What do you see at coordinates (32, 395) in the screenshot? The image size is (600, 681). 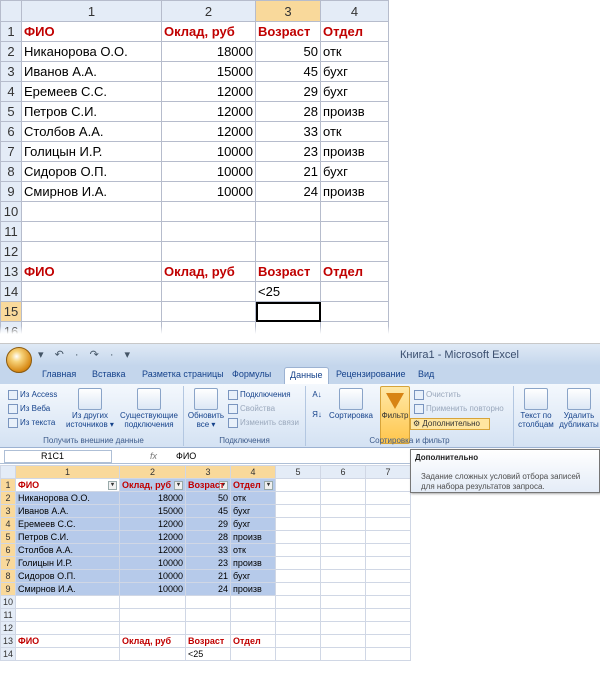 I see `from-access-button: Из Access` at bounding box center [32, 395].